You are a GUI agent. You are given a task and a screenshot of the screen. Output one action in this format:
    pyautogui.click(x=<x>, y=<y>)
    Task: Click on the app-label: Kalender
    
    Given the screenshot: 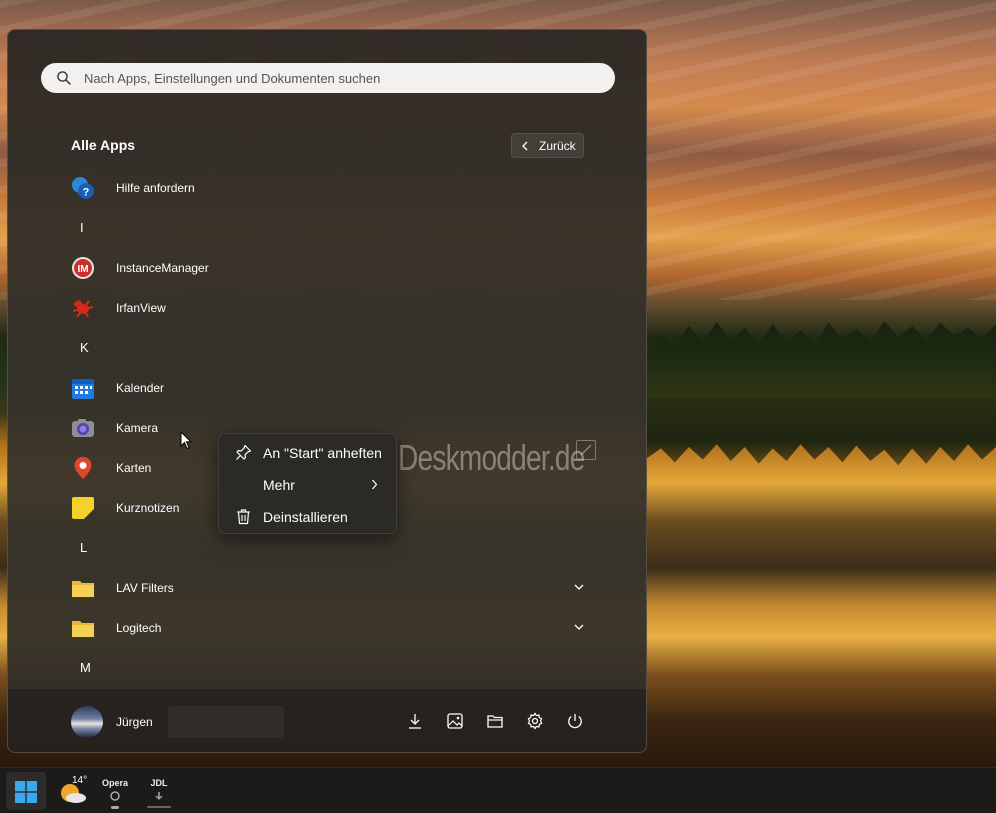 What is the action you would take?
    pyautogui.click(x=140, y=388)
    